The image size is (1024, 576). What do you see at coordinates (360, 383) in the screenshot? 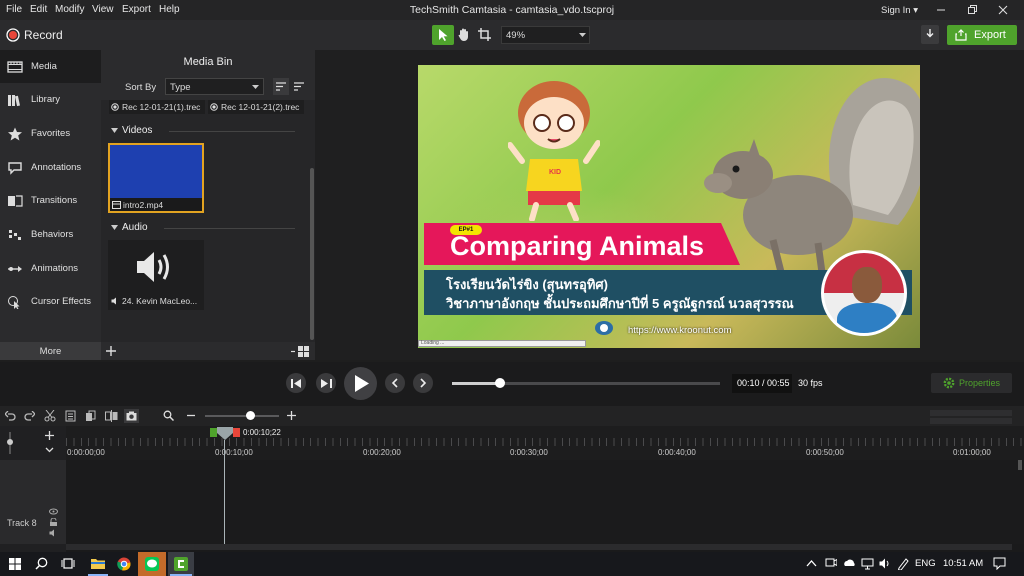
I see `play-button` at bounding box center [360, 383].